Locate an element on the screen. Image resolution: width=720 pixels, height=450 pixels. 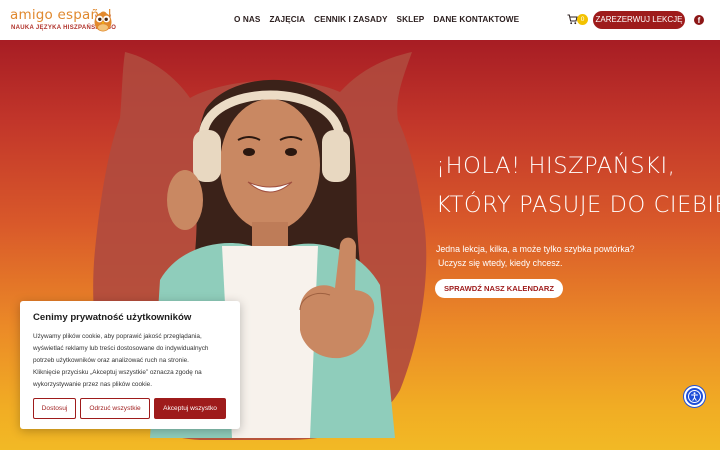
logo: amigo español NAUKA JĘZYKA HISZPAŃSKIEGO is located at coordinates (65, 21).